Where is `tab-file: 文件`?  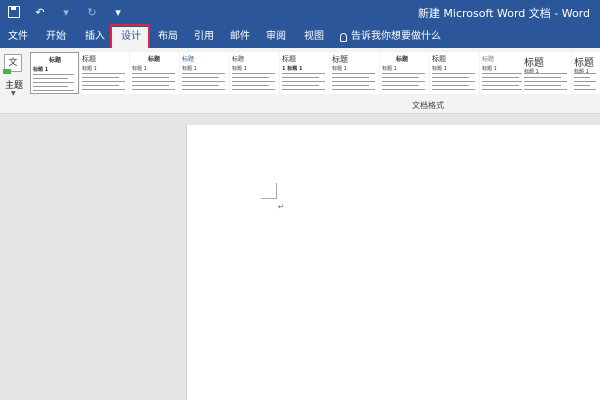
tab-file: 文件 is located at coordinates (18, 37).